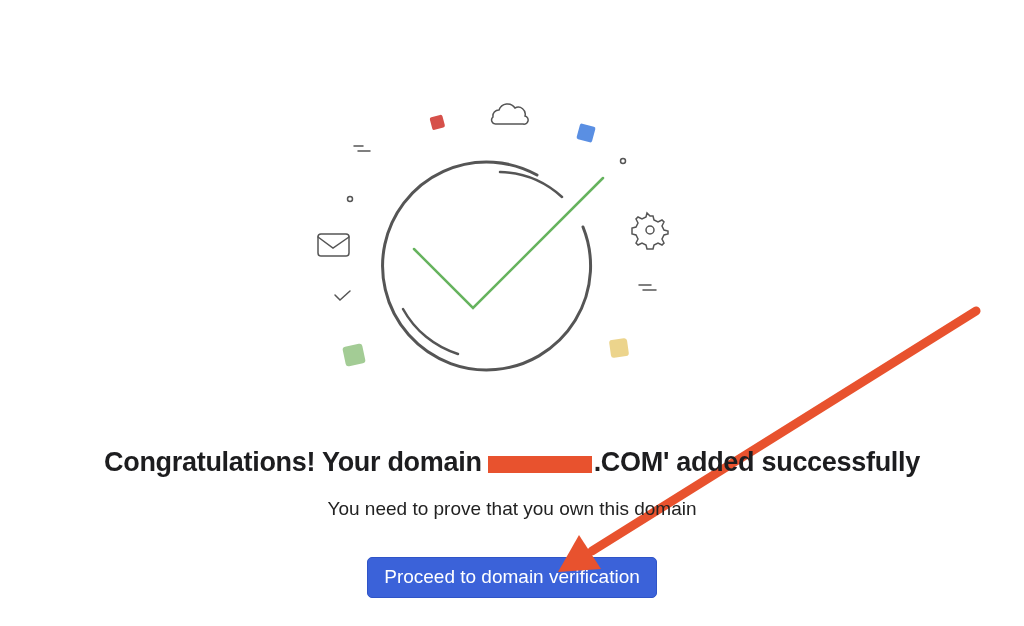 The height and width of the screenshot is (626, 1024). I want to click on proceed-button: Proceed to domain verification, so click(512, 577).